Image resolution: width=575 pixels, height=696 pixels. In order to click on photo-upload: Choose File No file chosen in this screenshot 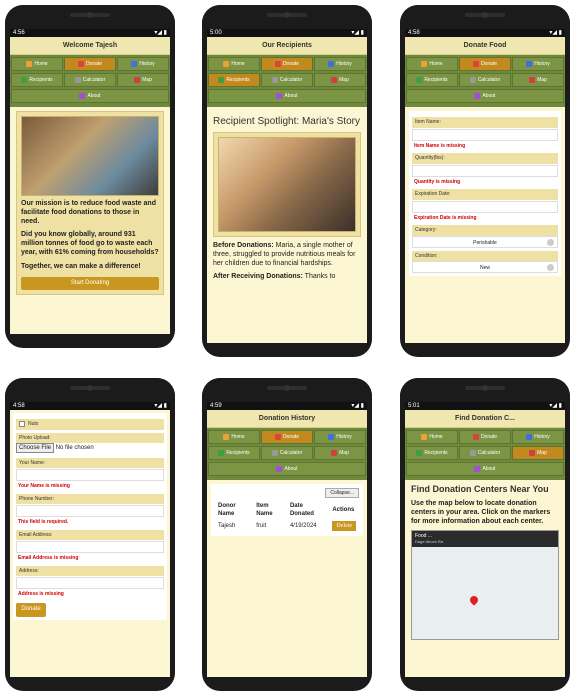, I will do `click(90, 449)`.